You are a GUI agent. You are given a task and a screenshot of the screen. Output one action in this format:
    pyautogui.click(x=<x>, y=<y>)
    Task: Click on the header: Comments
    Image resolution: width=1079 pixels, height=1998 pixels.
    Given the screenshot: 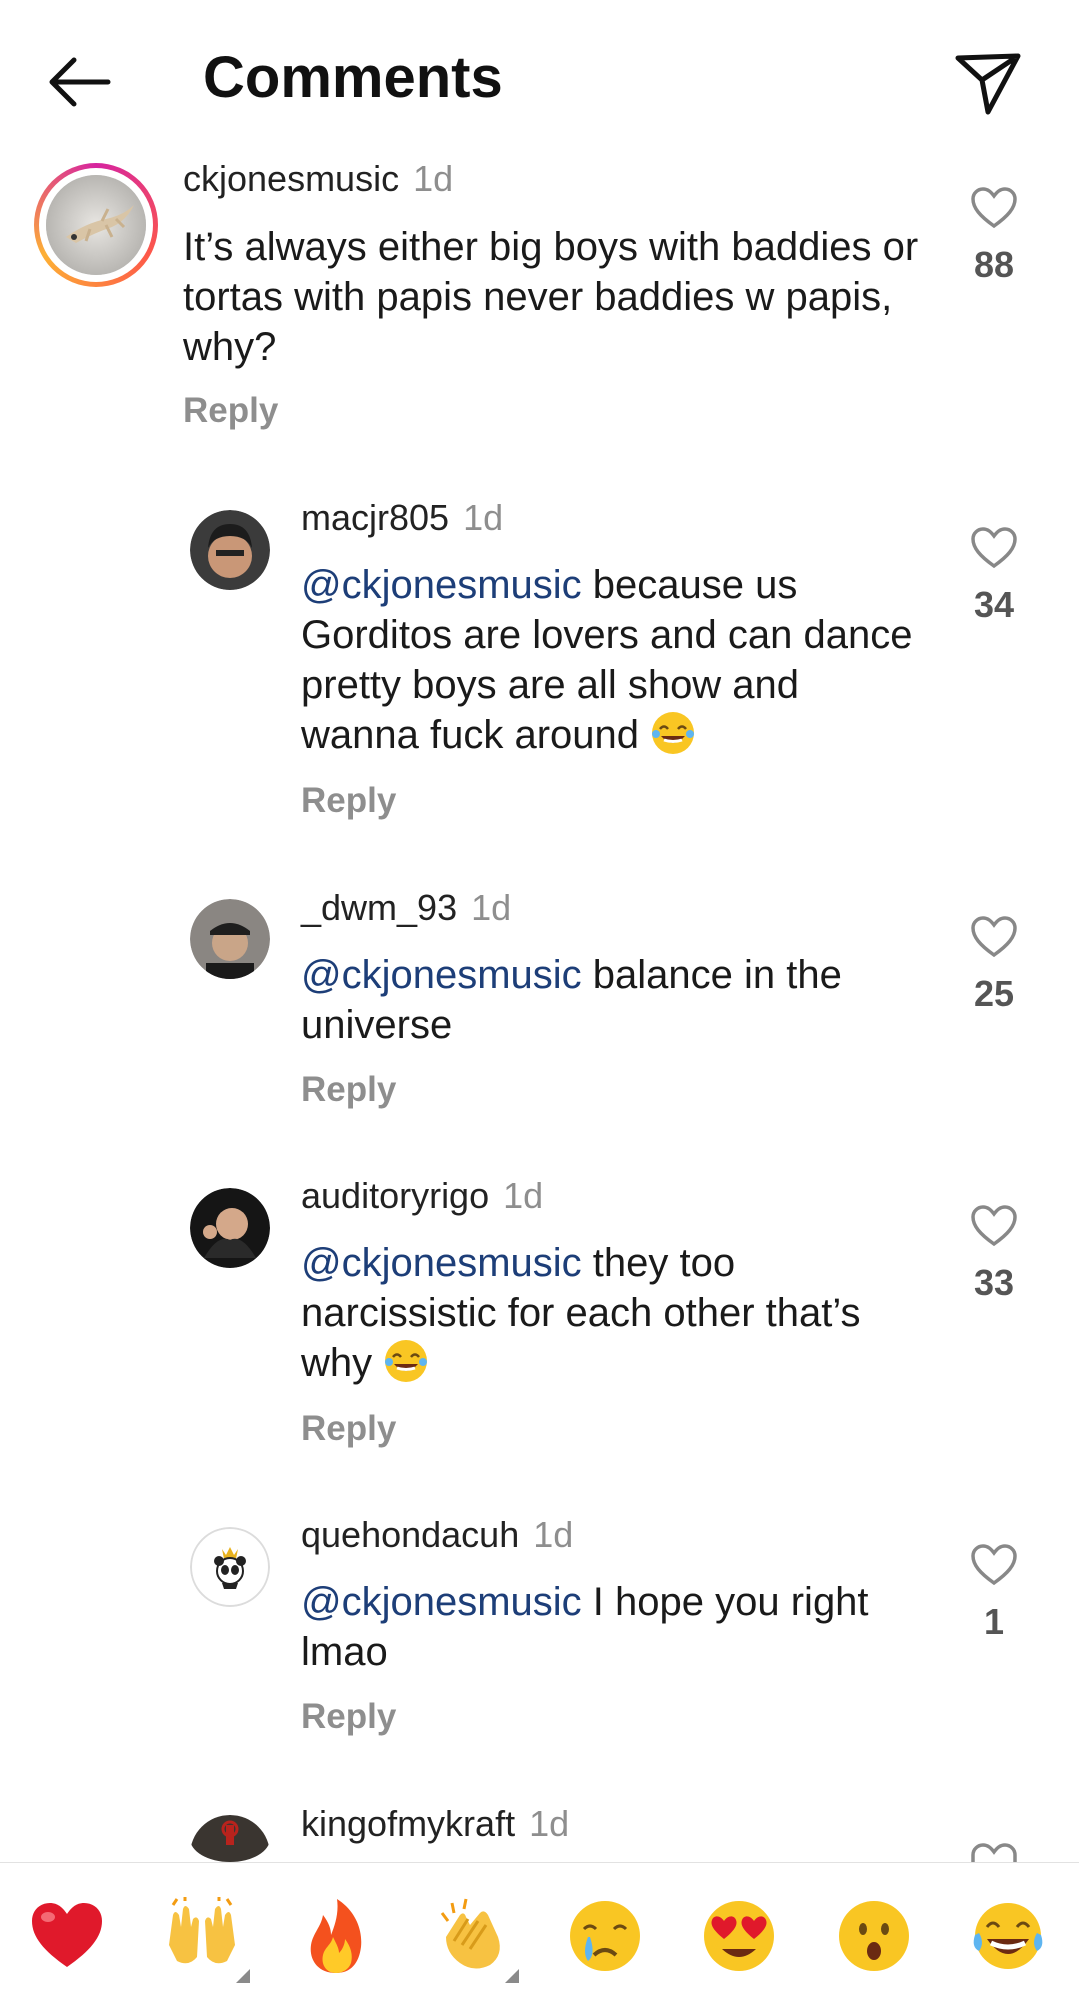 What is the action you would take?
    pyautogui.click(x=539, y=80)
    